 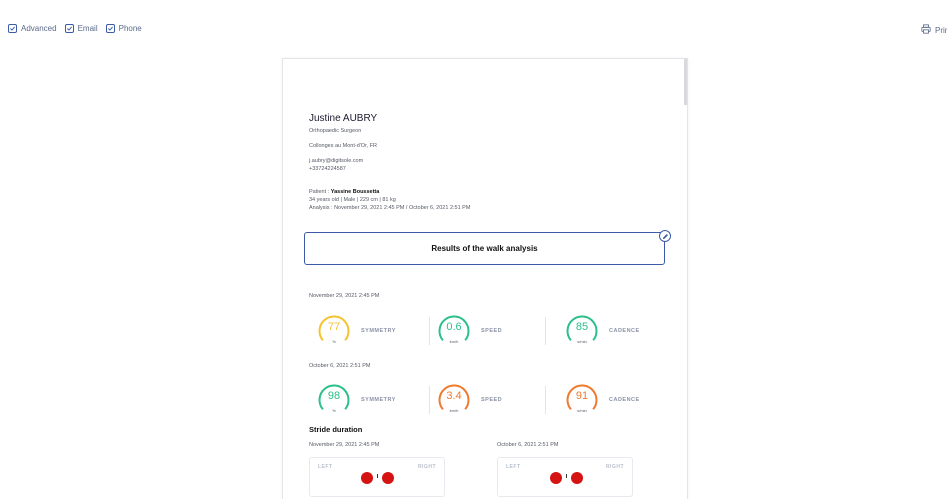 I want to click on symmetry-metric: 98 % SYMMETRY, so click(x=356, y=400).